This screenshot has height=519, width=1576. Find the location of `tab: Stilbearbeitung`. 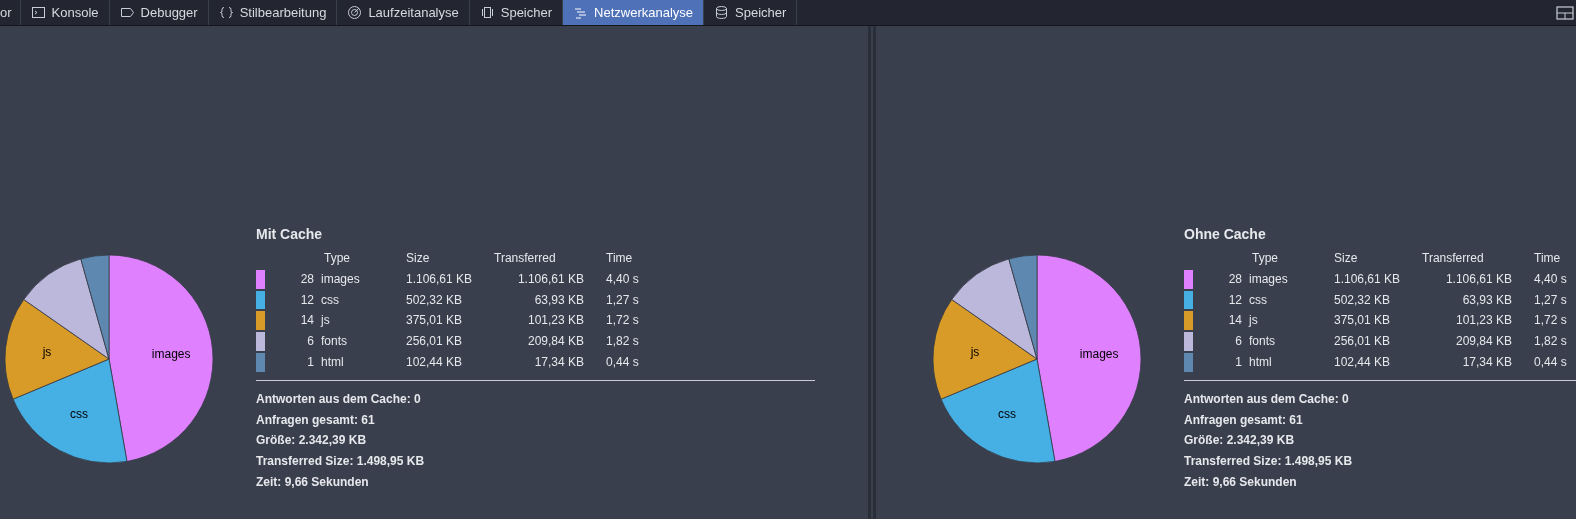

tab: Stilbearbeitung is located at coordinates (273, 12).